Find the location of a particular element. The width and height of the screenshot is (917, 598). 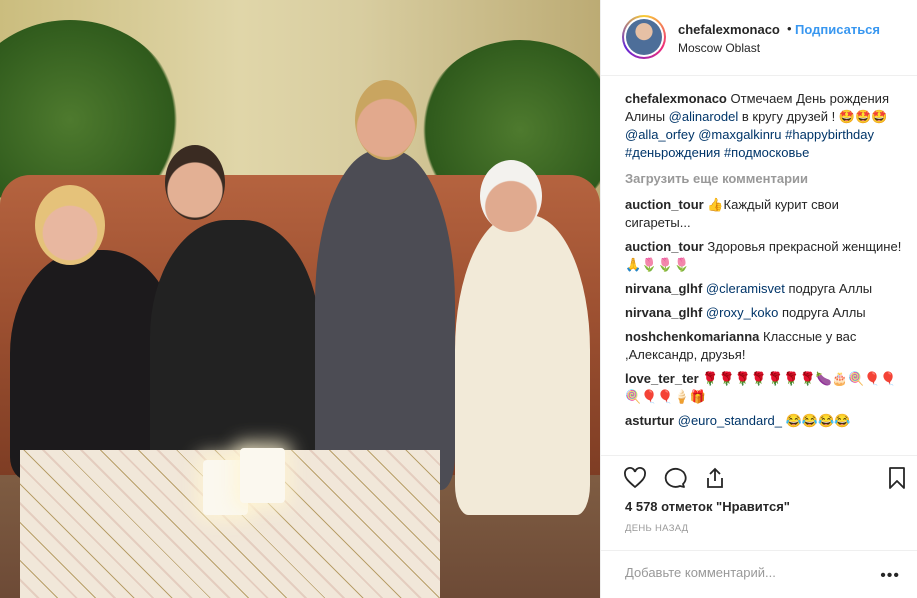

comment-icon is located at coordinates (675, 478).